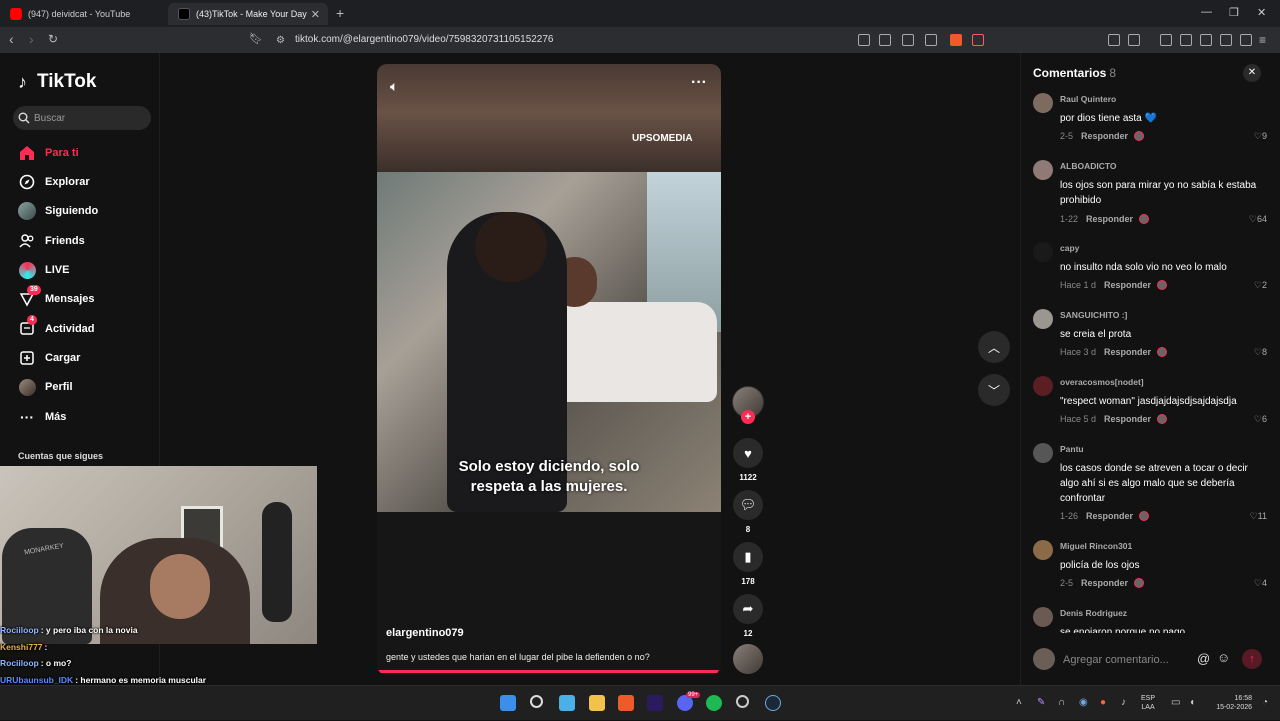  Describe the element at coordinates (31, 39) in the screenshot. I see `forward-icon: ›` at that location.